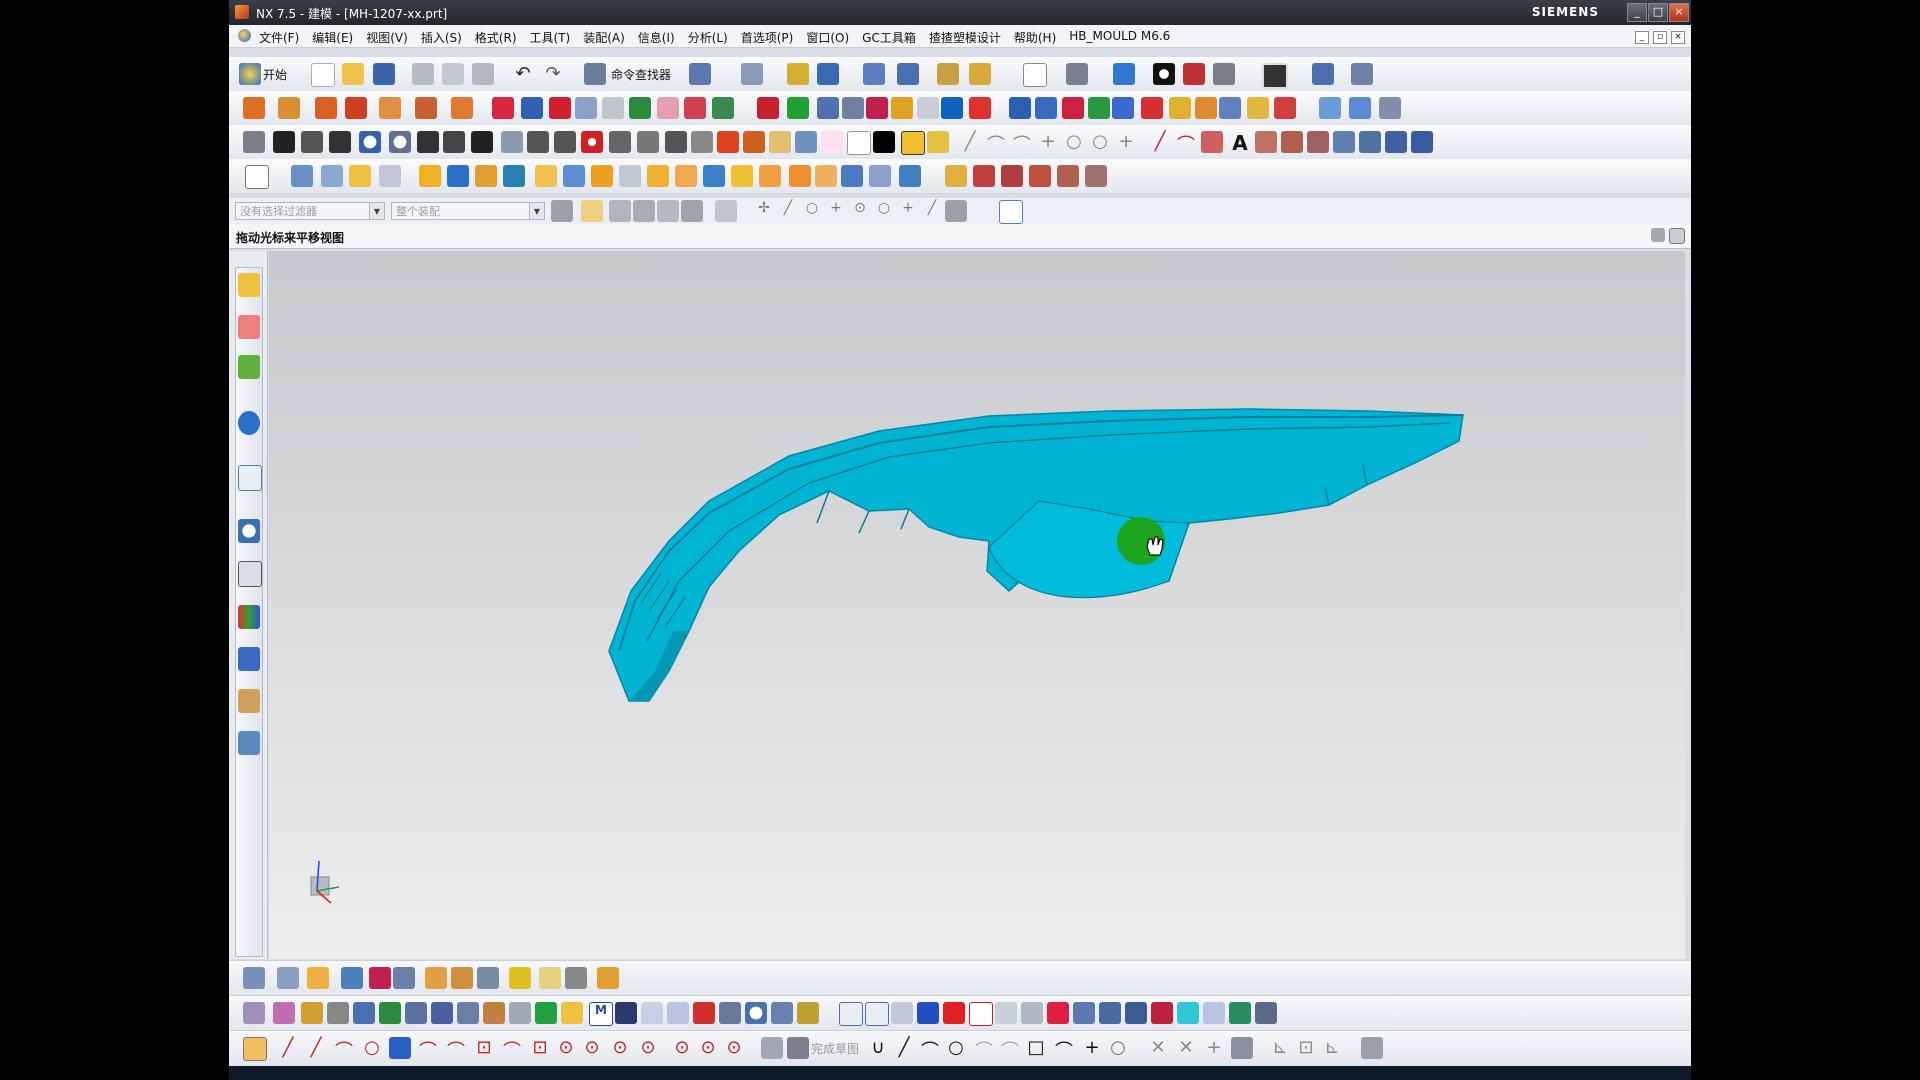 The image size is (1920, 1080). What do you see at coordinates (877, 108) in the screenshot?
I see `offset-face-icon` at bounding box center [877, 108].